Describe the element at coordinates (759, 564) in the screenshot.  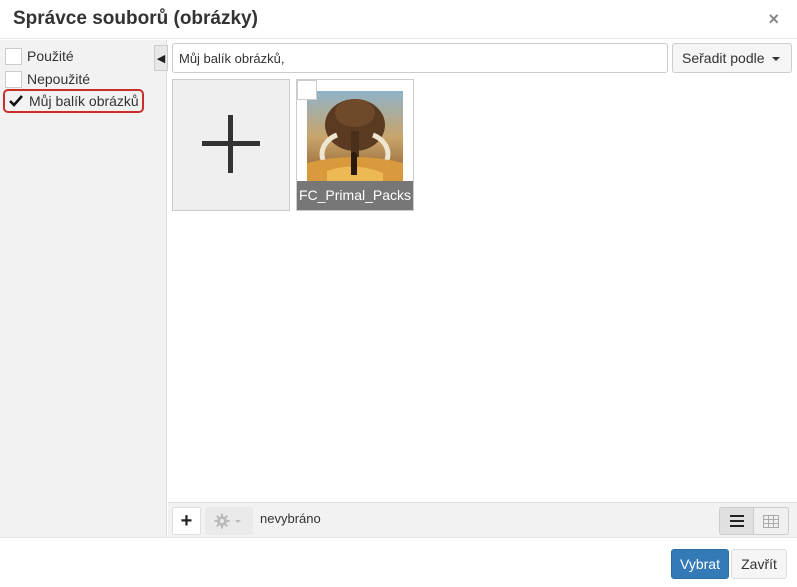
I see `close-button: Zavřít` at that location.